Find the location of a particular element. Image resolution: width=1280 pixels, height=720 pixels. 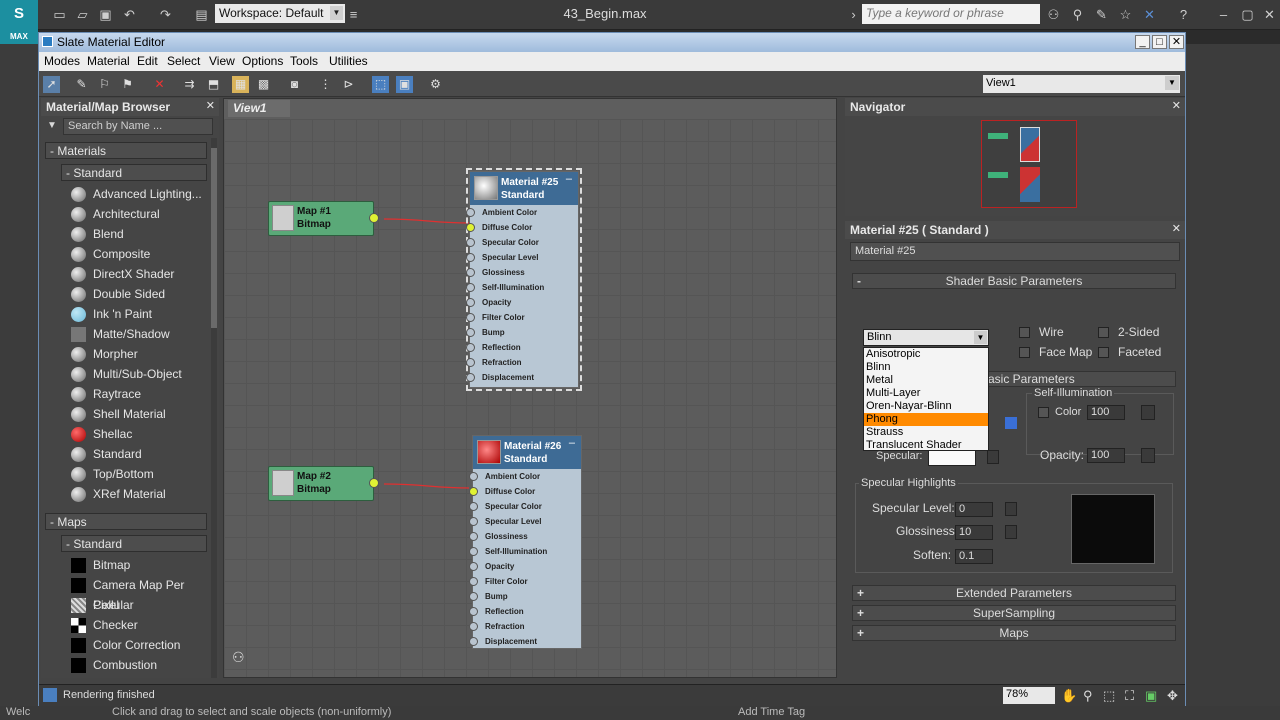

list-item: Matte/Shadow is located at coordinates (138, 334).